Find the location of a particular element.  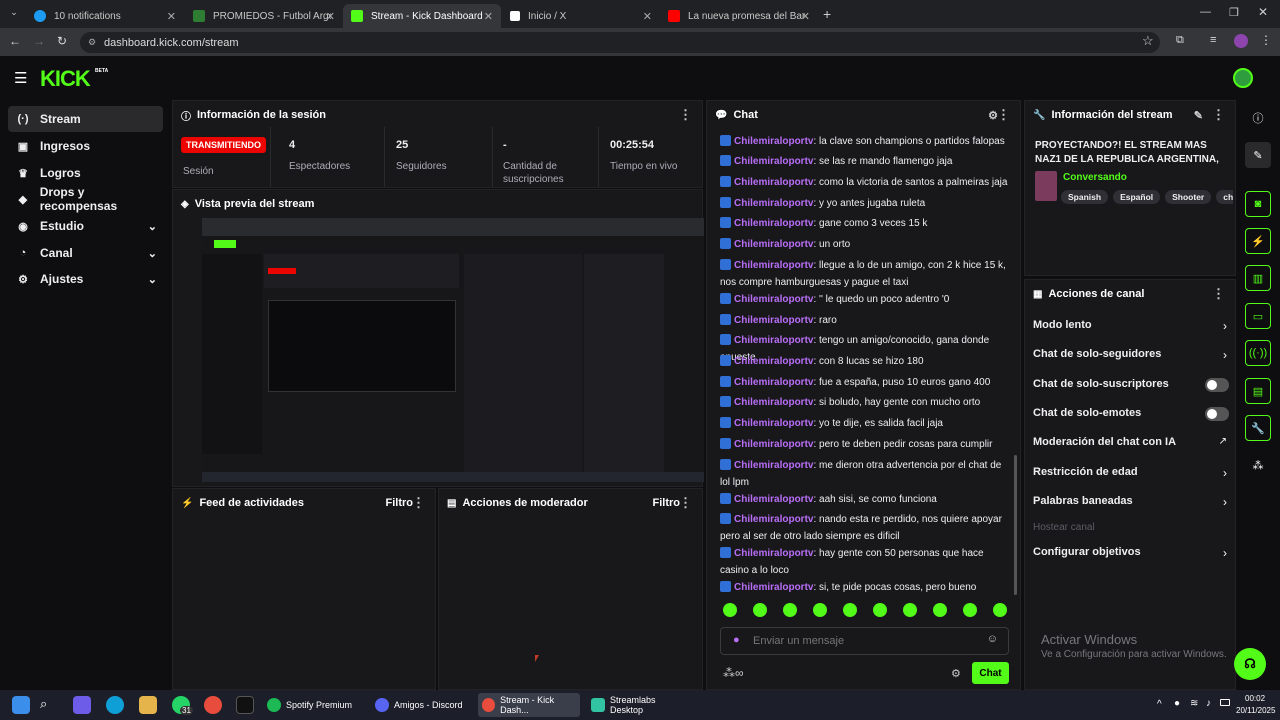

chat-message-input is located at coordinates (863, 641).